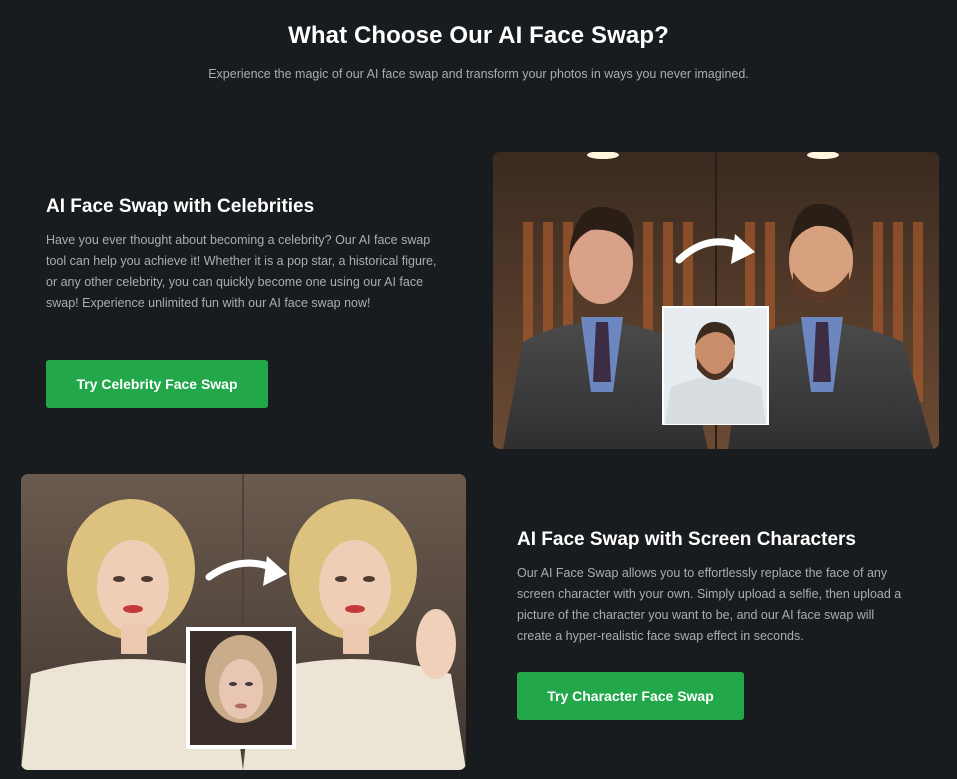 This screenshot has width=957, height=779. Describe the element at coordinates (686, 539) in the screenshot. I see `character-feature-title: AI Face Swap with Screen Characters` at that location.